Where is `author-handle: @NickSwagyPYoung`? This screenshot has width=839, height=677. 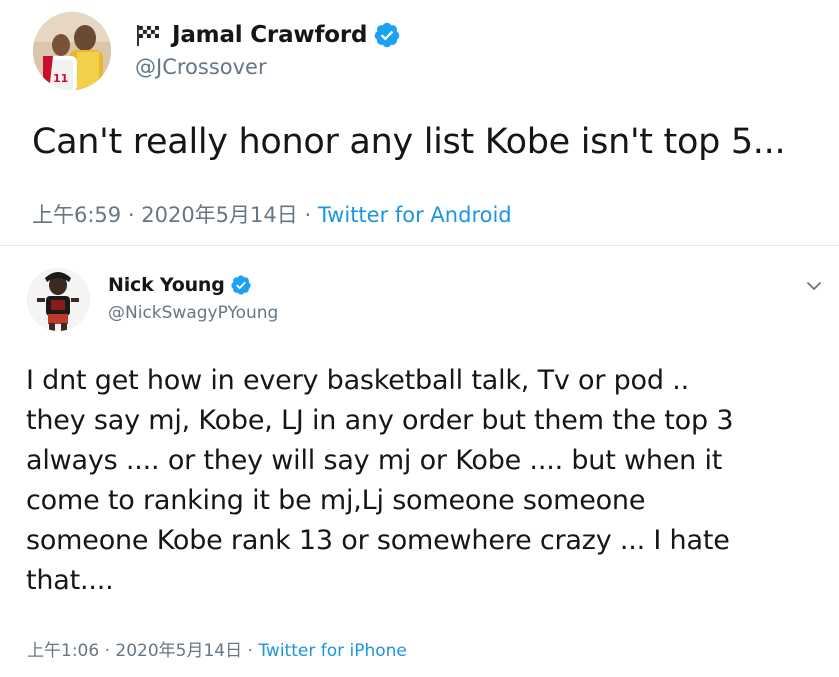 author-handle: @NickSwagyPYoung is located at coordinates (193, 313).